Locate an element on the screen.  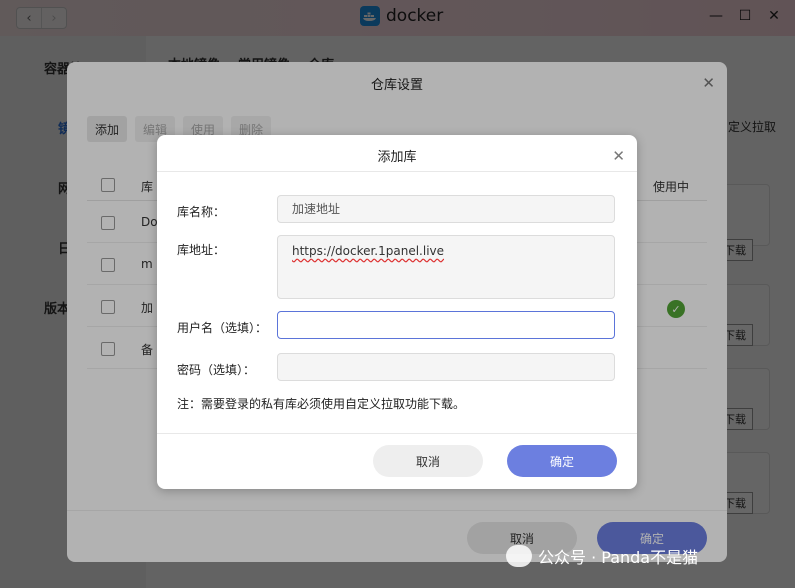
repo-name-label: 库名称： is located at coordinates (201, 212).